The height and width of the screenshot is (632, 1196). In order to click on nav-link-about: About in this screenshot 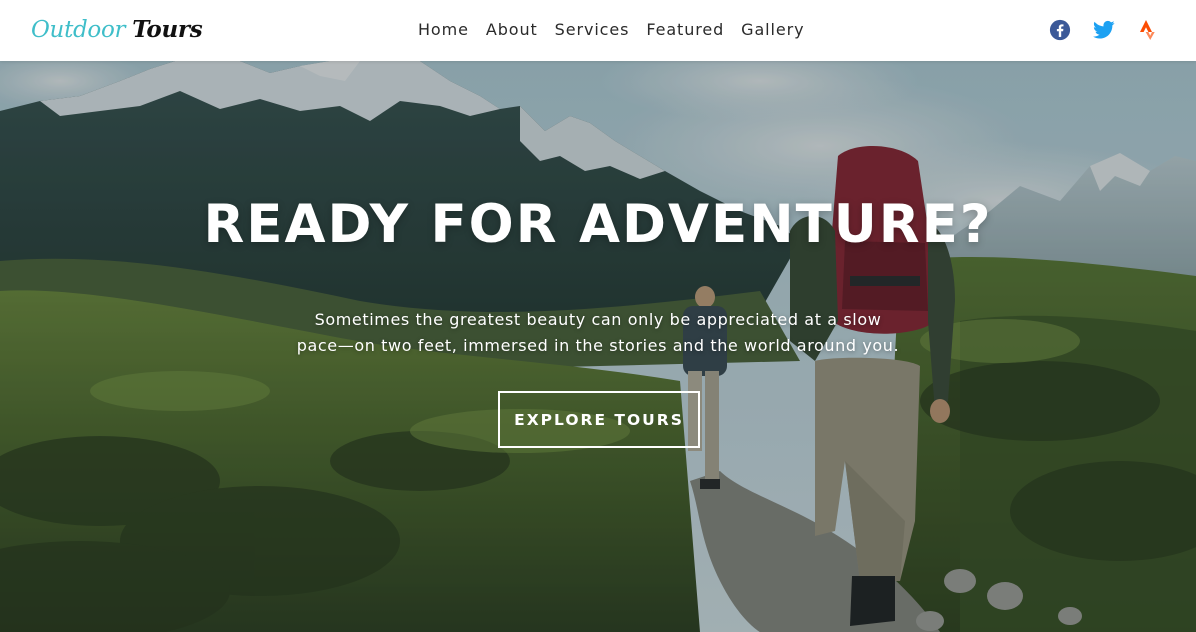, I will do `click(512, 29)`.